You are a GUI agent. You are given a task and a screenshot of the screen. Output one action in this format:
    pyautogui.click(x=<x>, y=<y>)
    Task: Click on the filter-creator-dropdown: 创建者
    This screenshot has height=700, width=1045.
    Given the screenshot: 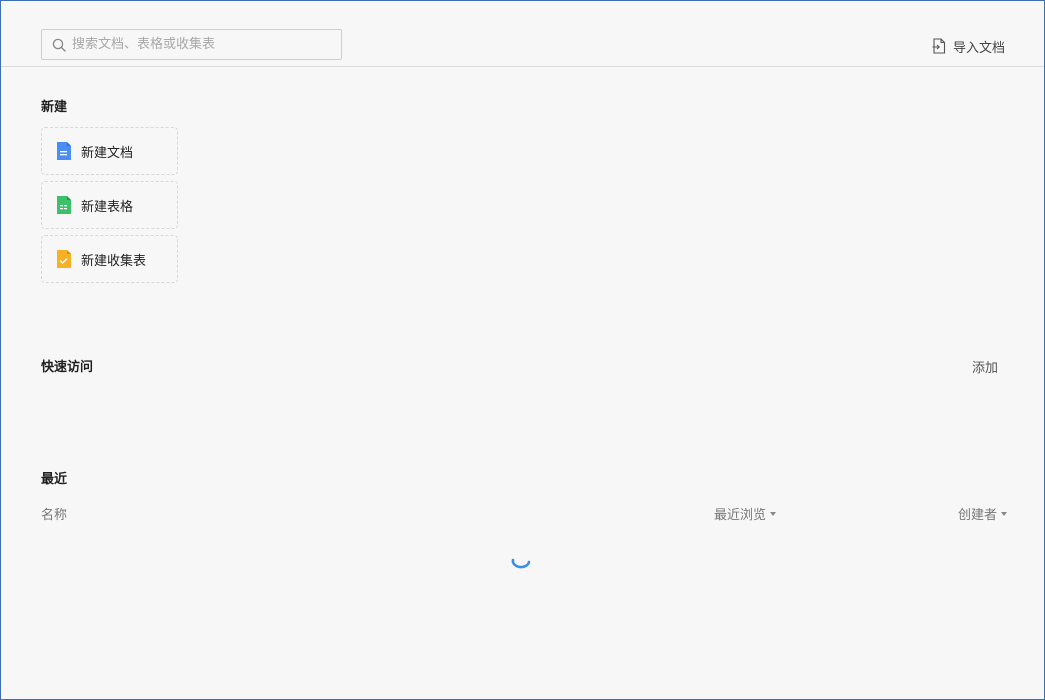 What is the action you would take?
    pyautogui.click(x=983, y=513)
    